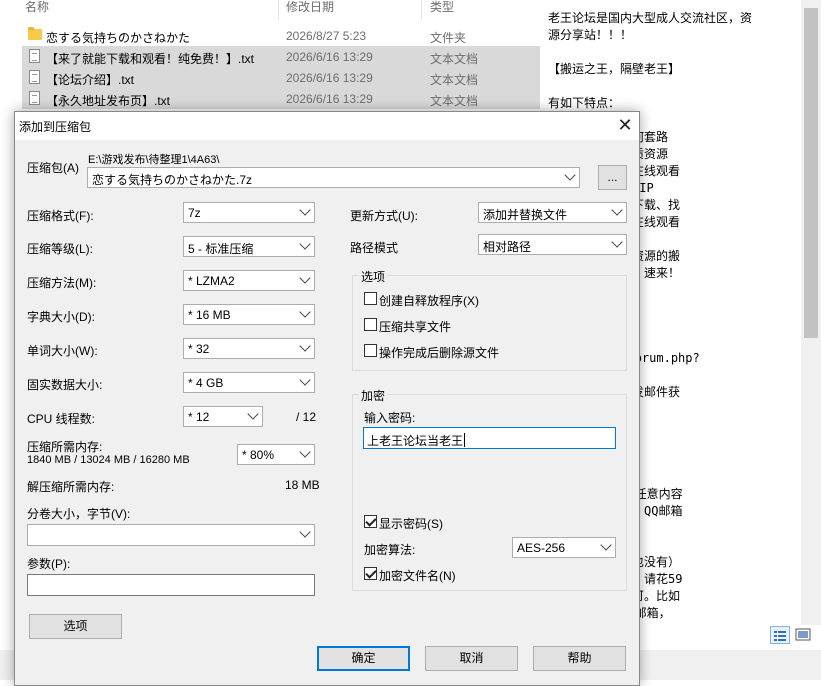 This screenshot has height=686, width=821. I want to click on sfx-label: 创建自释放程序(X), so click(429, 300).